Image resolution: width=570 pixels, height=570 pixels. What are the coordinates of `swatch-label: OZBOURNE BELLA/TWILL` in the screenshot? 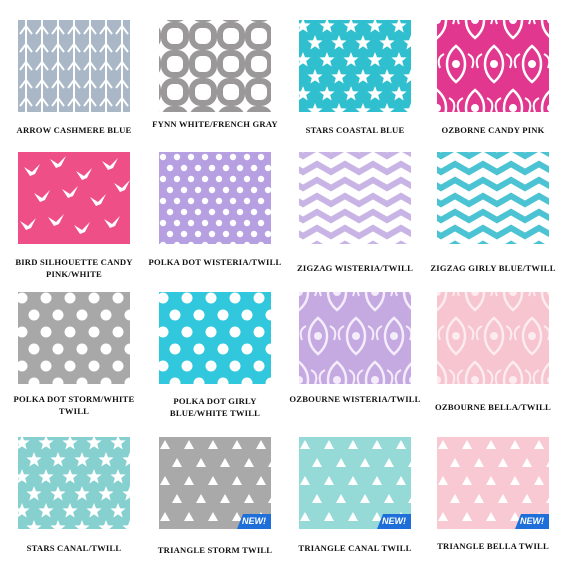 It's located at (493, 407).